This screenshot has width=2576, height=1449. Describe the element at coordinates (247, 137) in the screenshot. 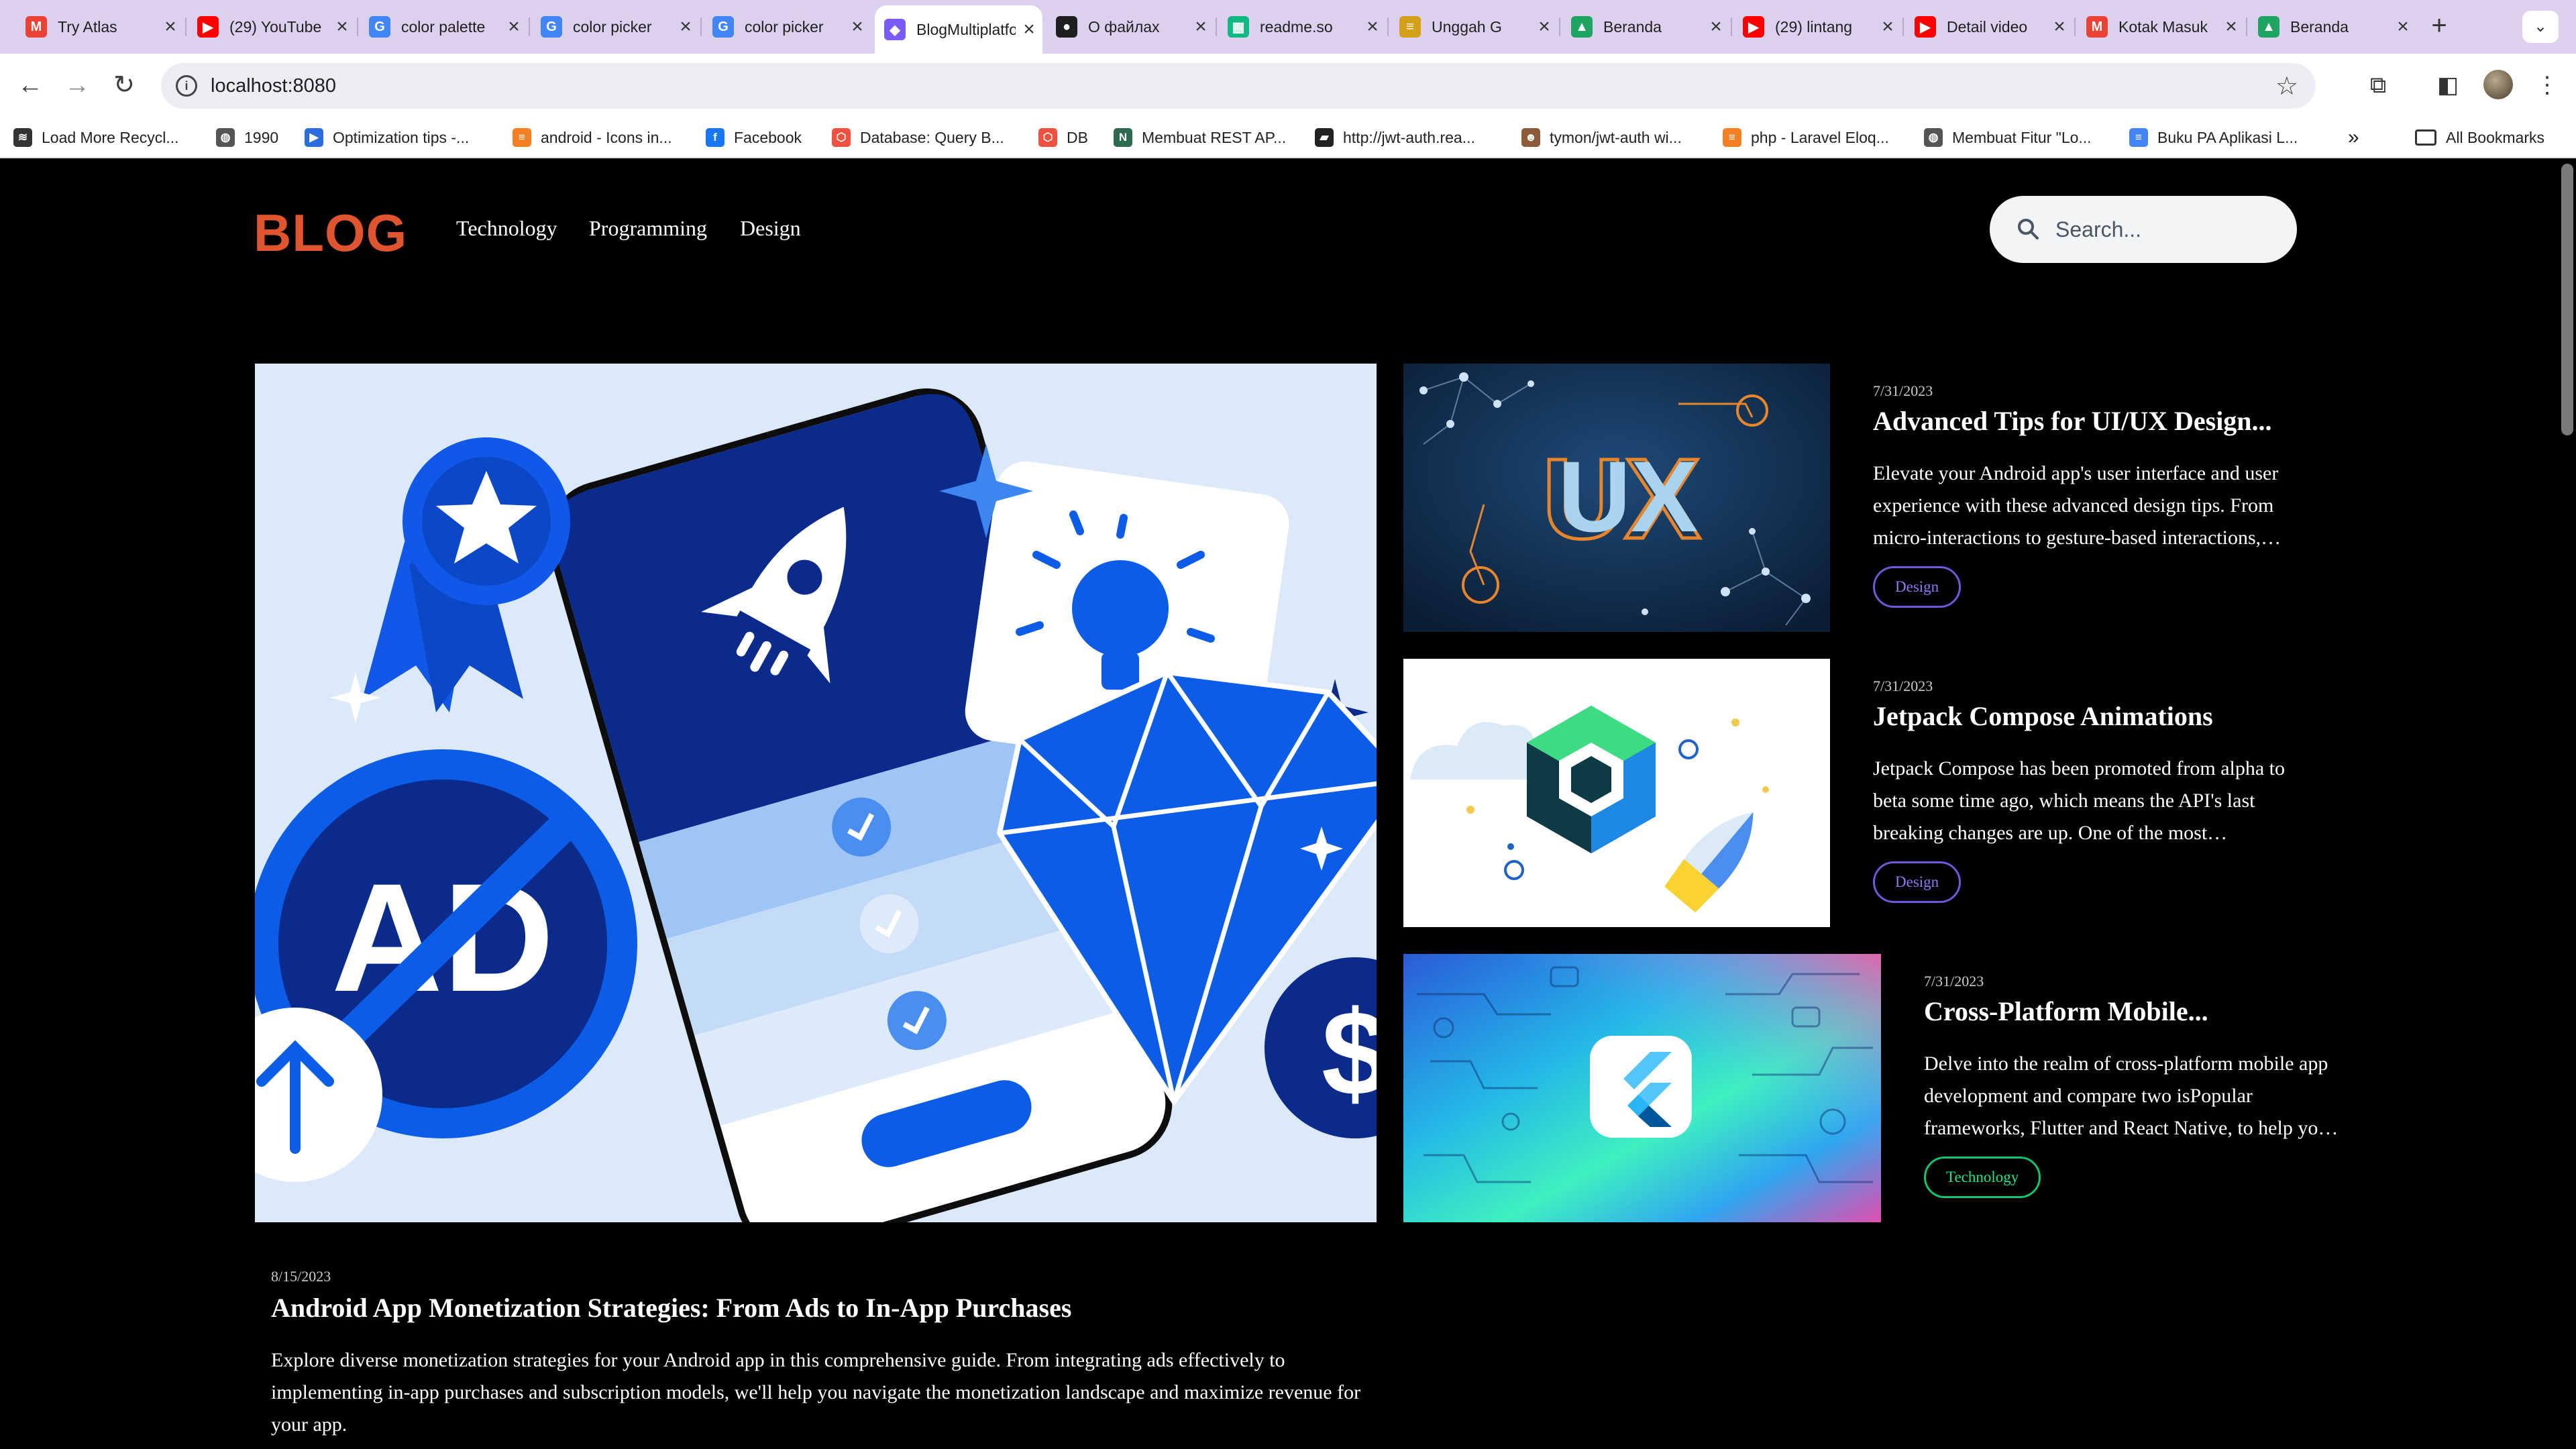

I see `bookmark-item: ◍ 1990` at that location.